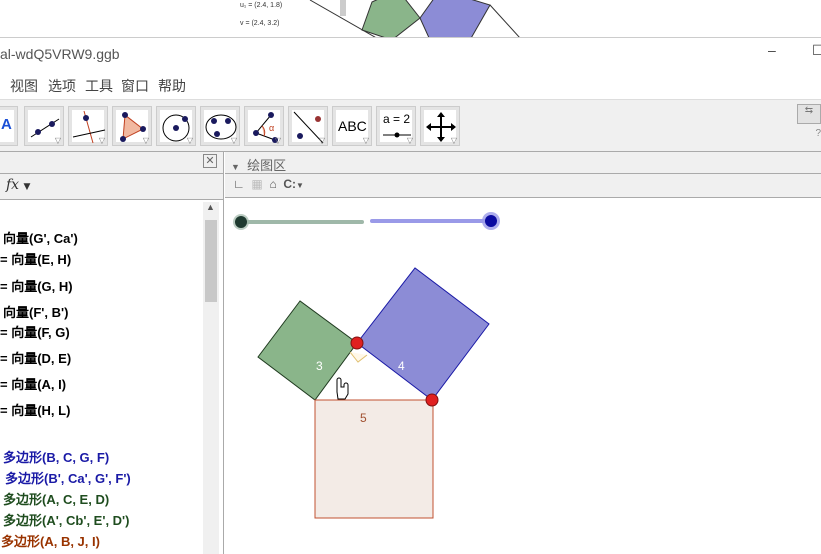  Describe the element at coordinates (211, 261) in the screenshot. I see `scrollbar-thumb` at that location.